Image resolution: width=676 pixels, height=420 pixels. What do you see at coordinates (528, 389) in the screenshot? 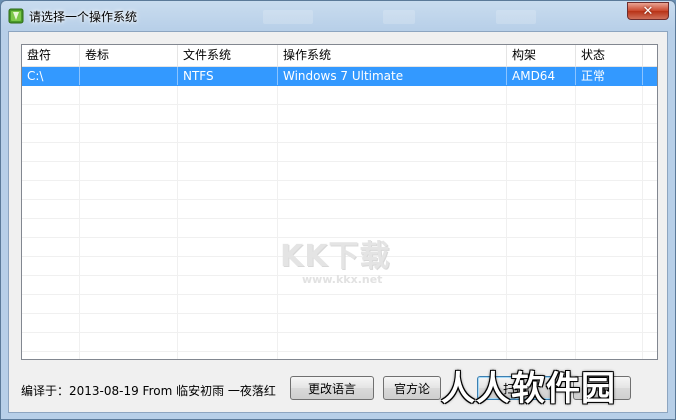
I see `corner-watermark-logo: 人人软件园` at bounding box center [528, 389].